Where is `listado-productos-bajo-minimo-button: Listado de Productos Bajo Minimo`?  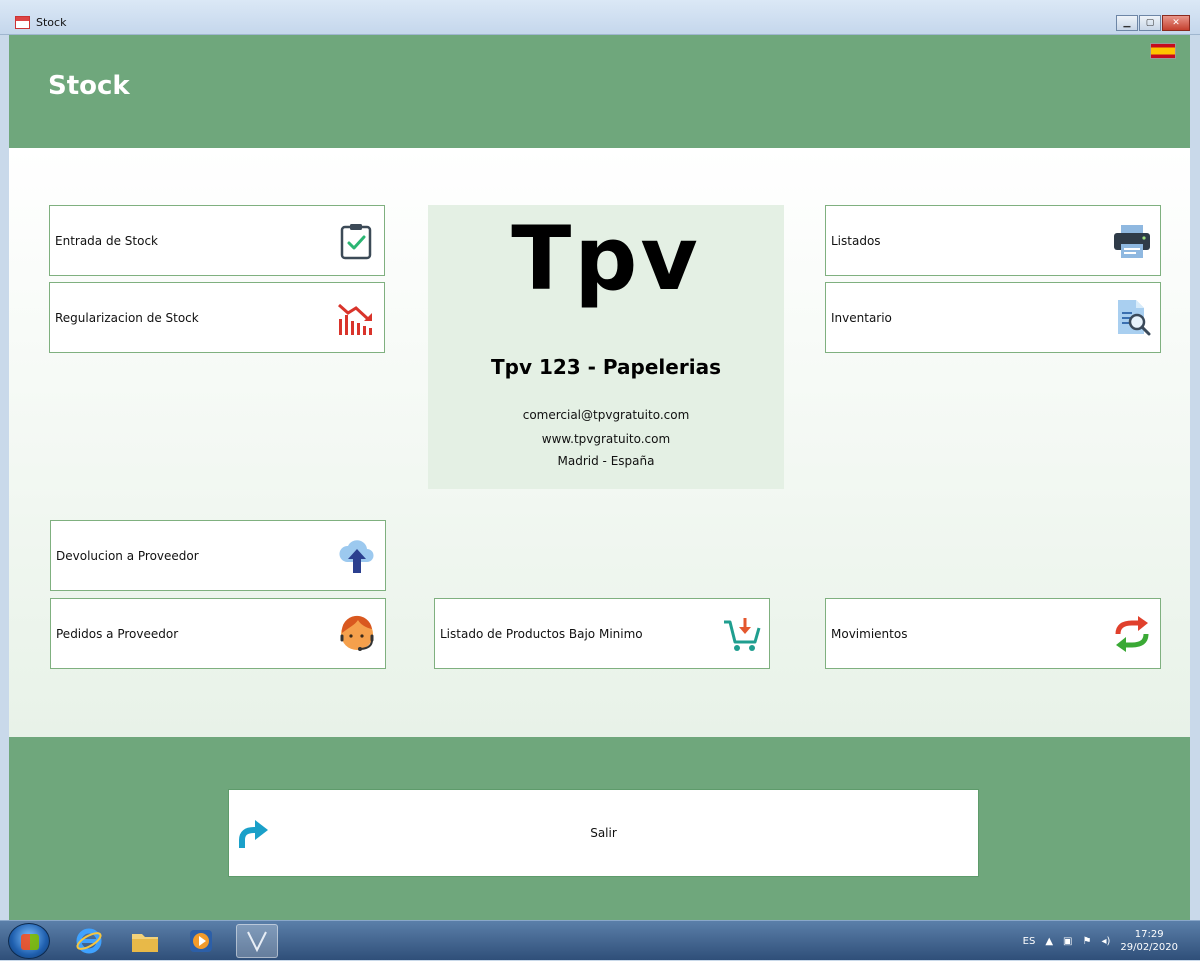 listado-productos-bajo-minimo-button: Listado de Productos Bajo Minimo is located at coordinates (602, 633).